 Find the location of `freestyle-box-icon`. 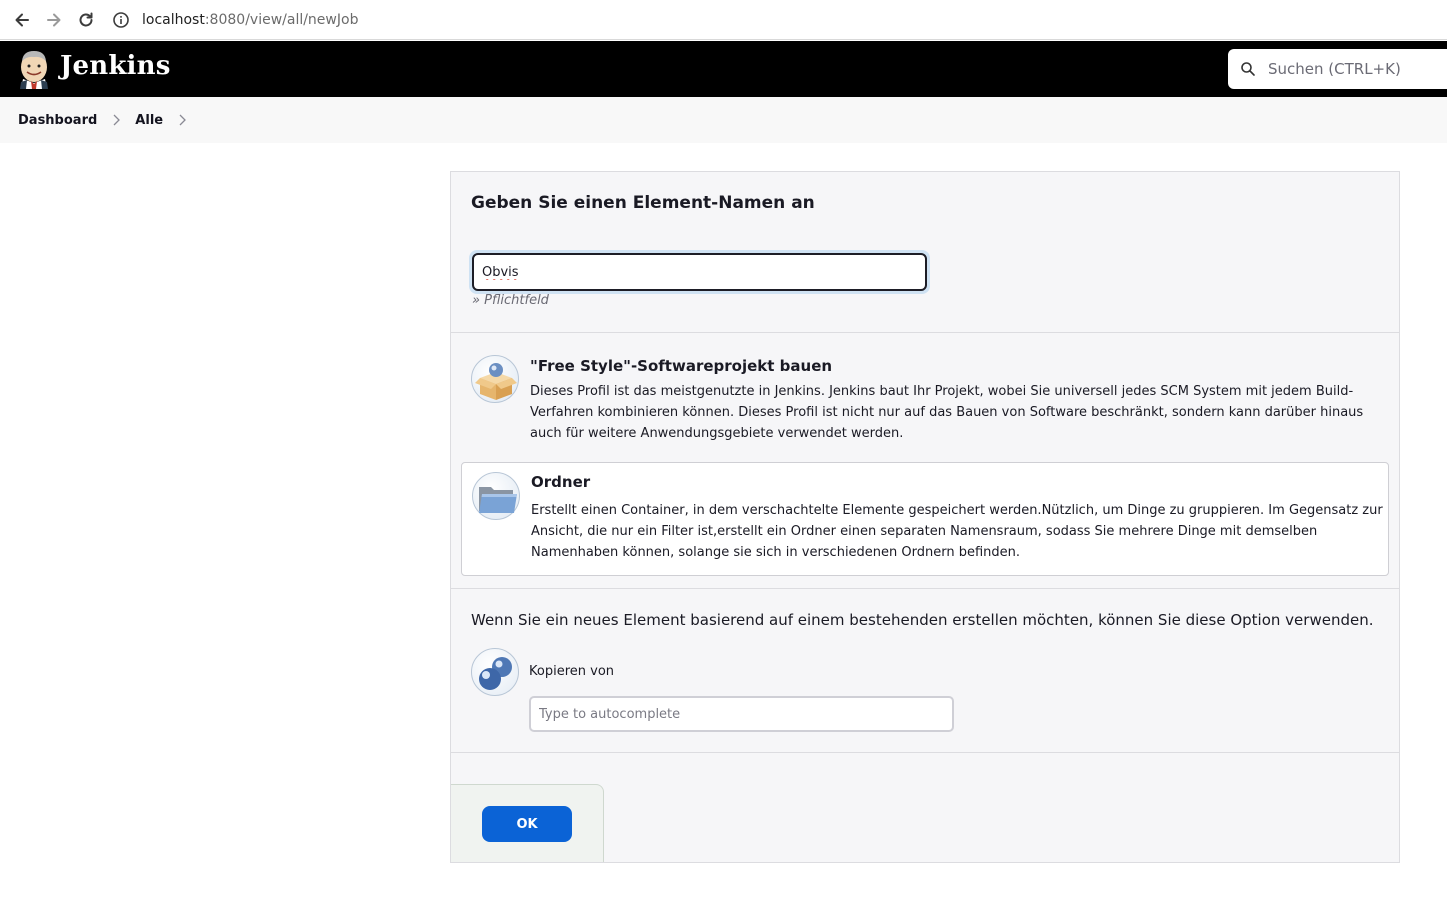

freestyle-box-icon is located at coordinates (495, 379).